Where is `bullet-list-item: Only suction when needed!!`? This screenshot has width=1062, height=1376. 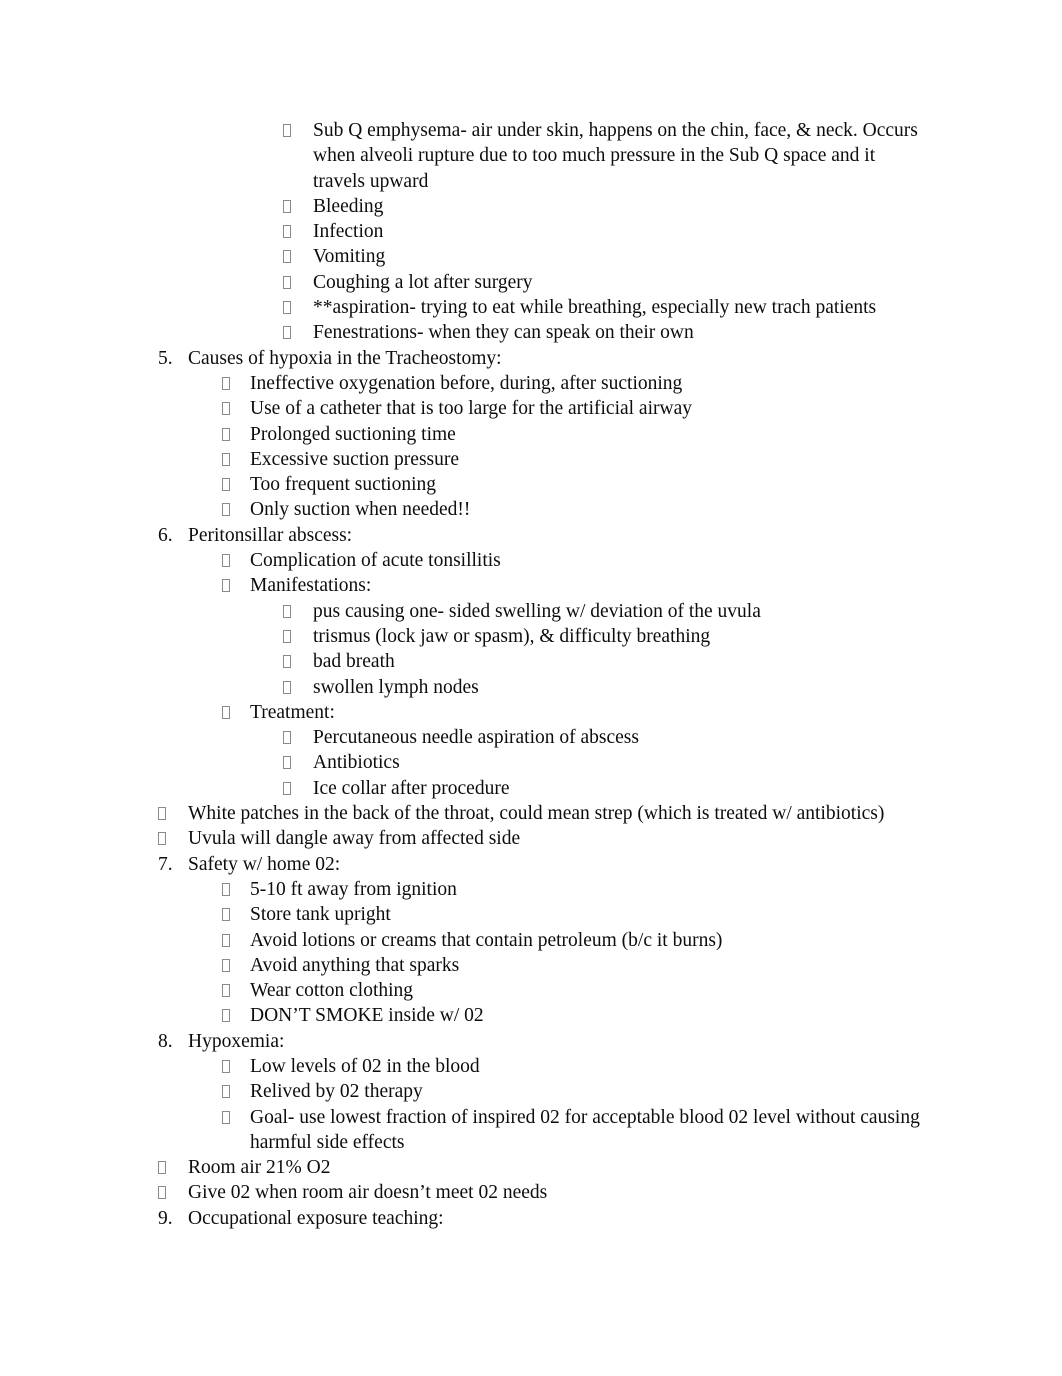 bullet-list-item: Only suction when needed!! is located at coordinates (531, 509).